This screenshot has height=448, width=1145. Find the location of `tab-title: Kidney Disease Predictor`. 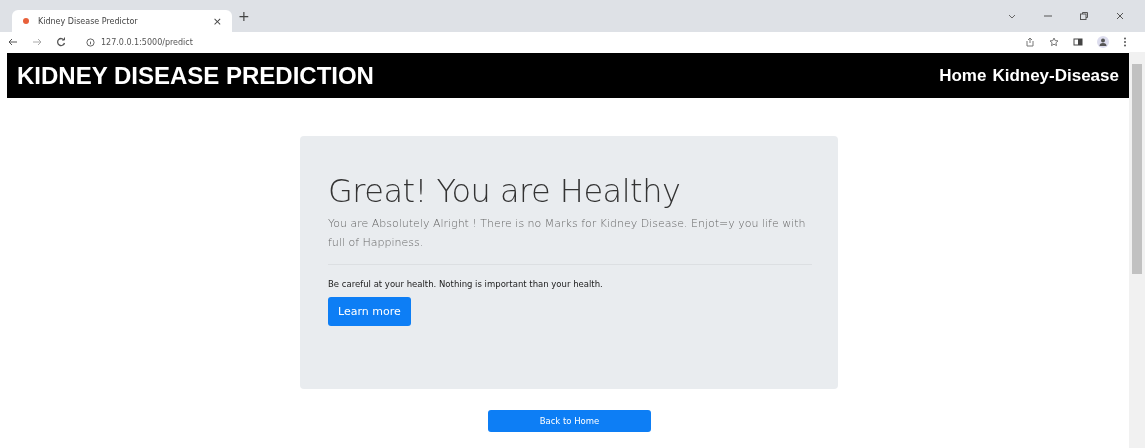

tab-title: Kidney Disease Predictor is located at coordinates (88, 21).